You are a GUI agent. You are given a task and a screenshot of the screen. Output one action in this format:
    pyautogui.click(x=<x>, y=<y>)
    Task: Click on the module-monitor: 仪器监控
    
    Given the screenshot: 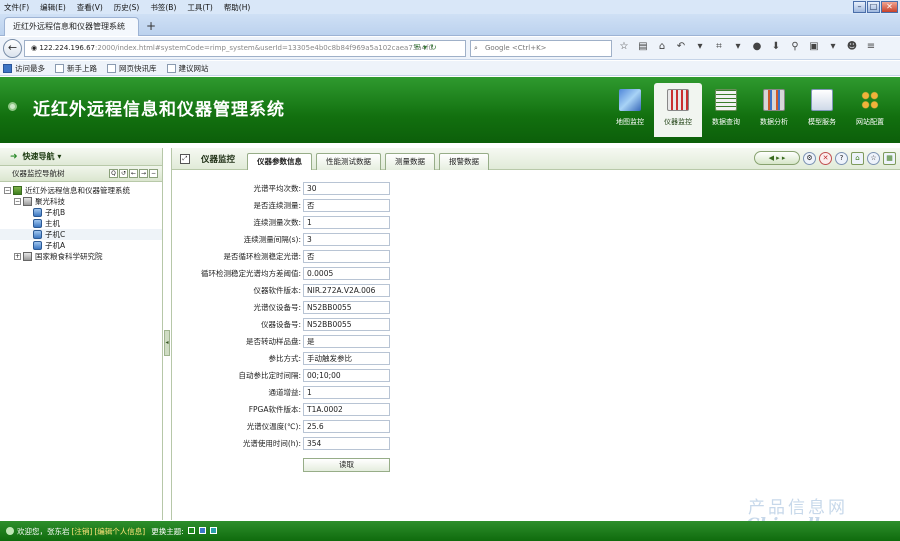 What is the action you would take?
    pyautogui.click(x=678, y=110)
    